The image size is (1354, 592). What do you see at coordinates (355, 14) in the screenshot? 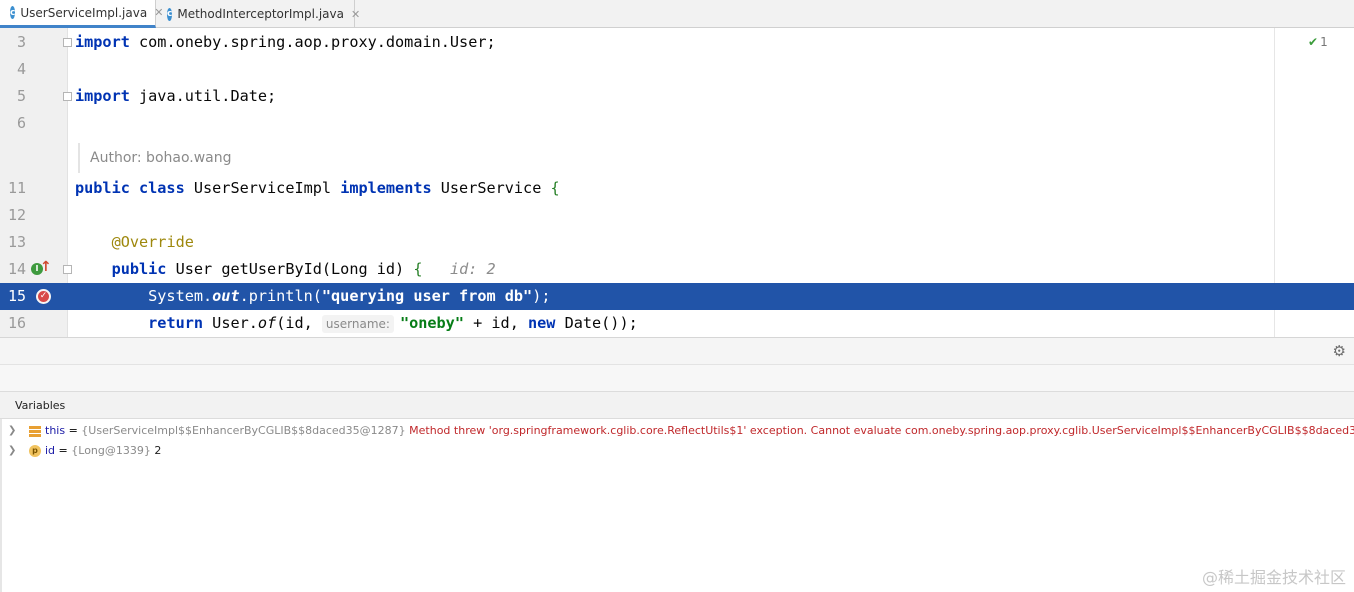
I see `close-icon: ✕` at bounding box center [355, 14].